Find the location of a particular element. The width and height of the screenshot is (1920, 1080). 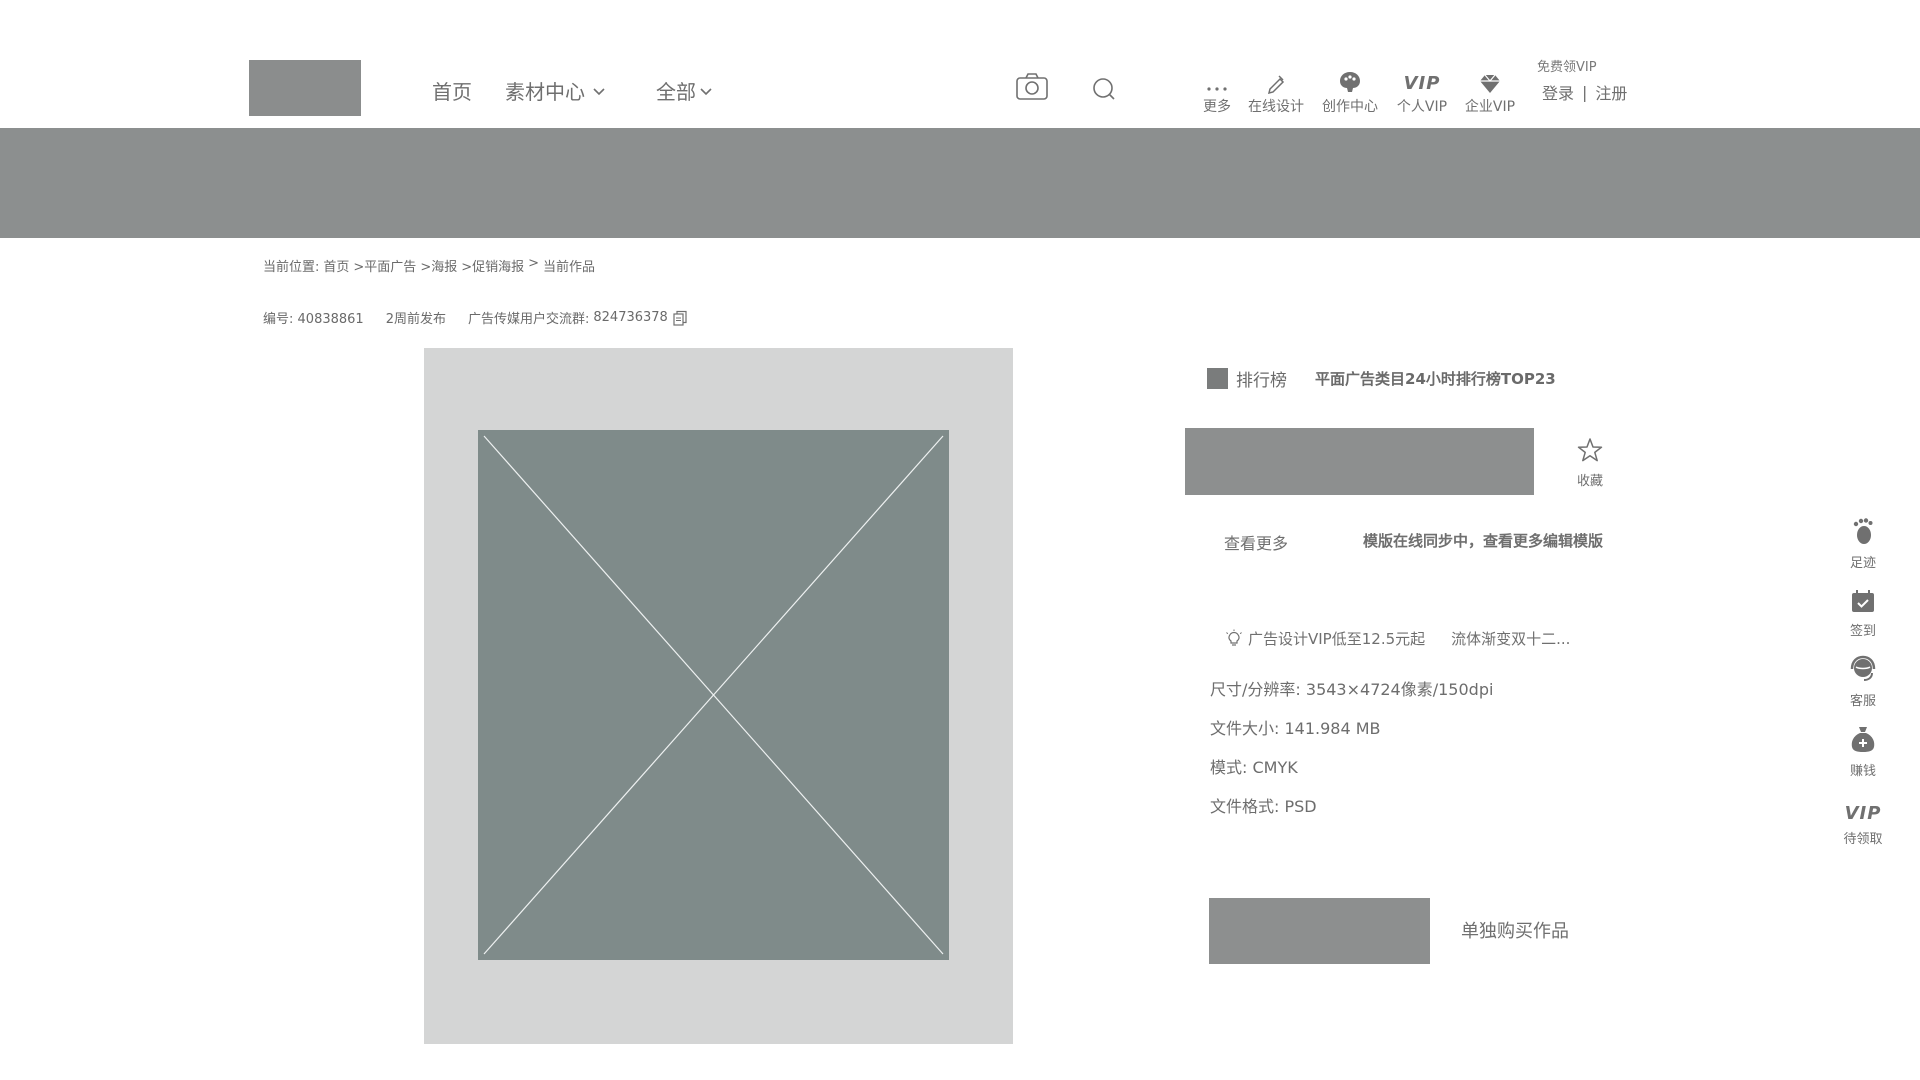

spec-format-value: PSD is located at coordinates (1300, 806).